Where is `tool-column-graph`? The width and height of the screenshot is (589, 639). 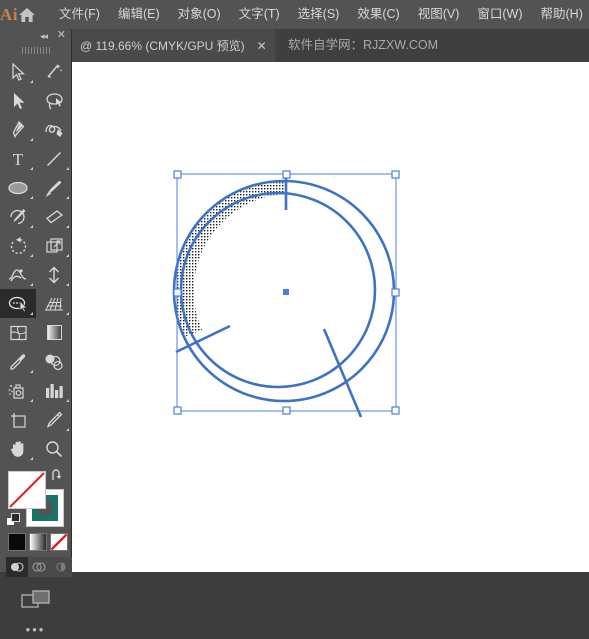 tool-column-graph is located at coordinates (54, 390).